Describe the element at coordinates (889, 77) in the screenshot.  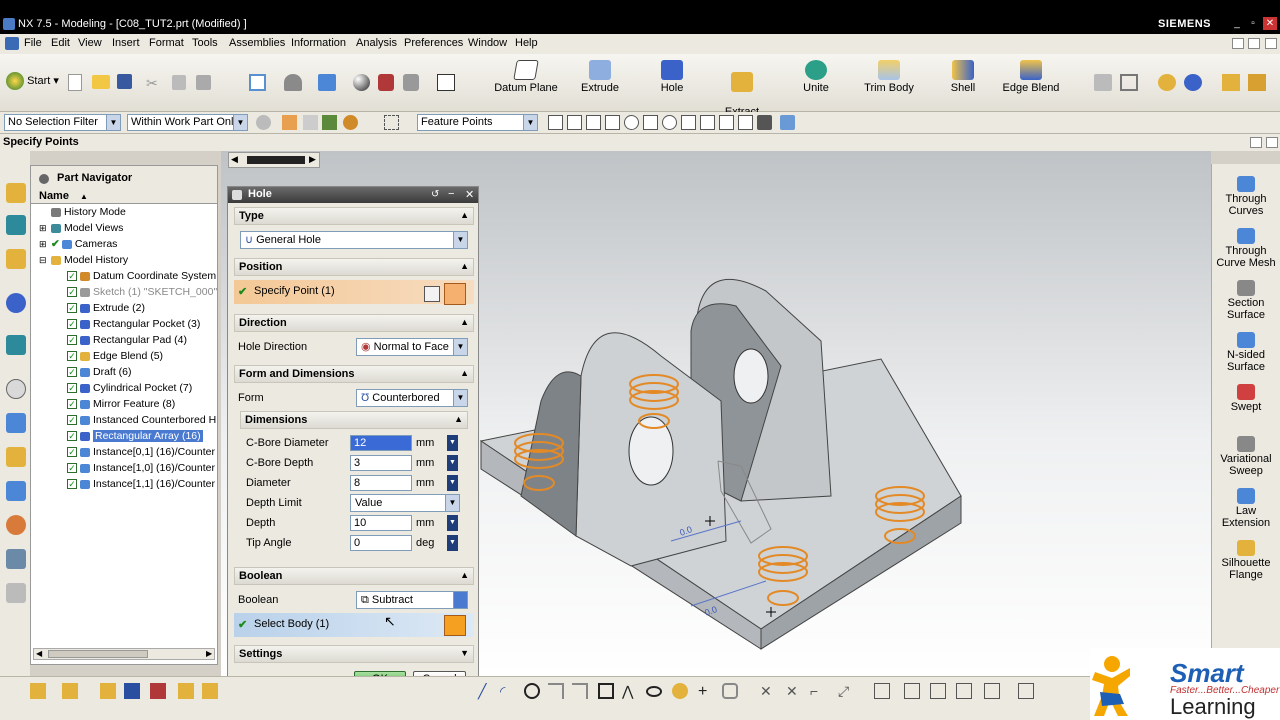
I see `trim-body-button: Trim Body` at that location.